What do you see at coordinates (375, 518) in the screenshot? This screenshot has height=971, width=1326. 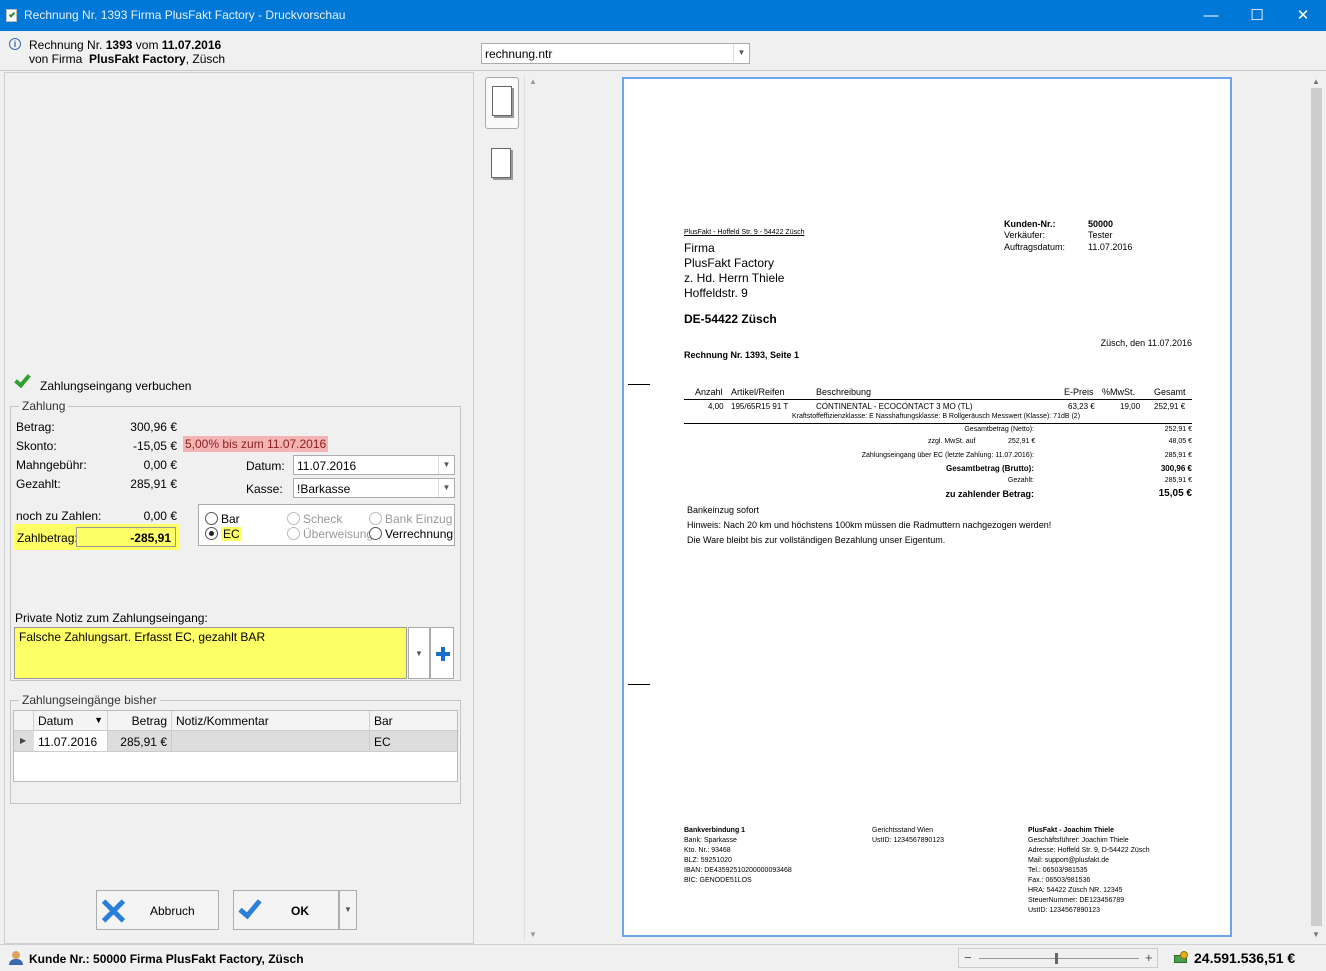 I see `radio-bank-einzug` at bounding box center [375, 518].